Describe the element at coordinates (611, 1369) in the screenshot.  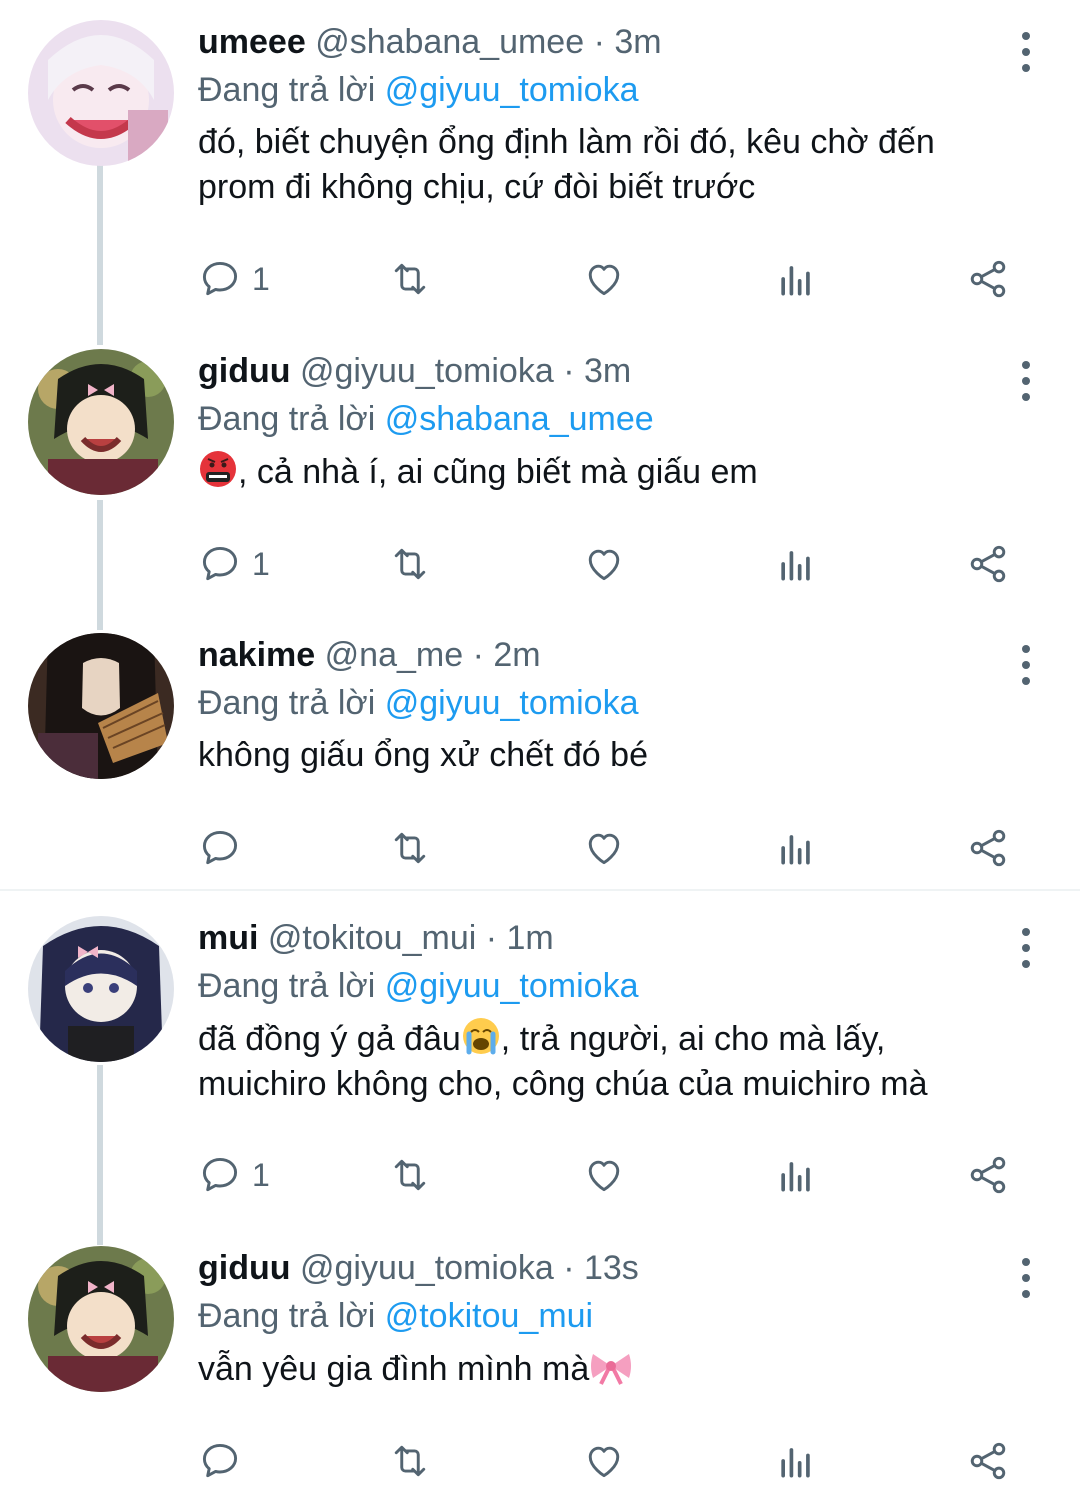
I see `ribbon-icon` at that location.